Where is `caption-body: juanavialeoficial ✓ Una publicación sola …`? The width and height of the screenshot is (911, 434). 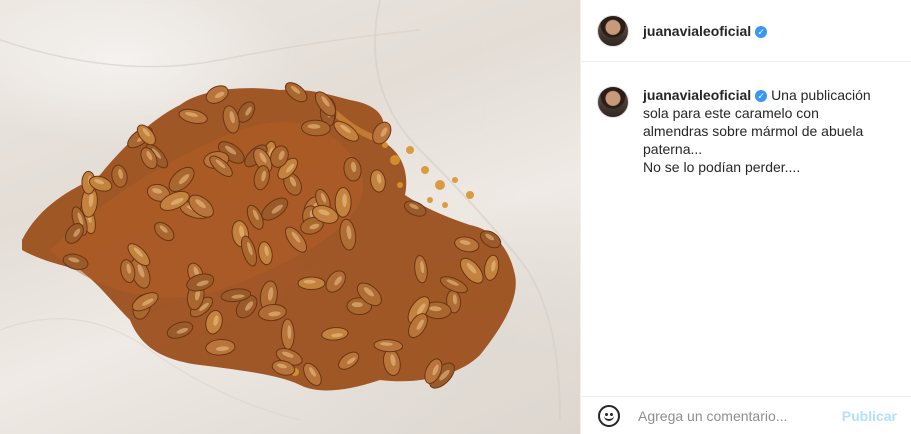
caption-body: juanavialeoficial ✓ Una publicación sola … is located at coordinates (763, 131).